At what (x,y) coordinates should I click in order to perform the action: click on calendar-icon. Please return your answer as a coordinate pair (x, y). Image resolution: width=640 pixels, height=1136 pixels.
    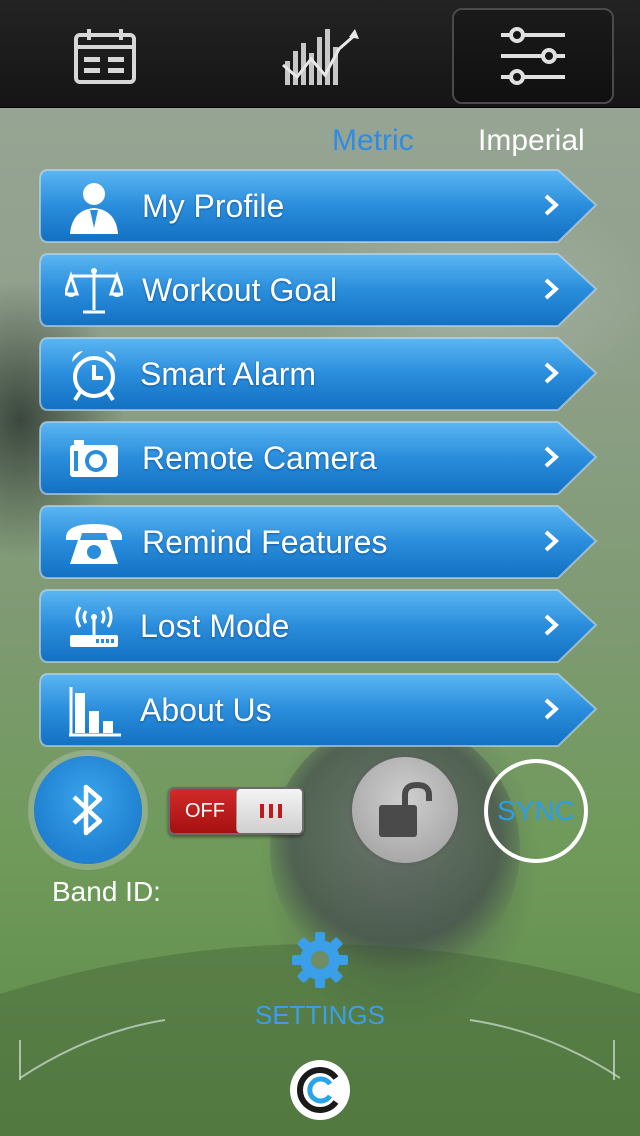
    Looking at the image, I should click on (105, 56).